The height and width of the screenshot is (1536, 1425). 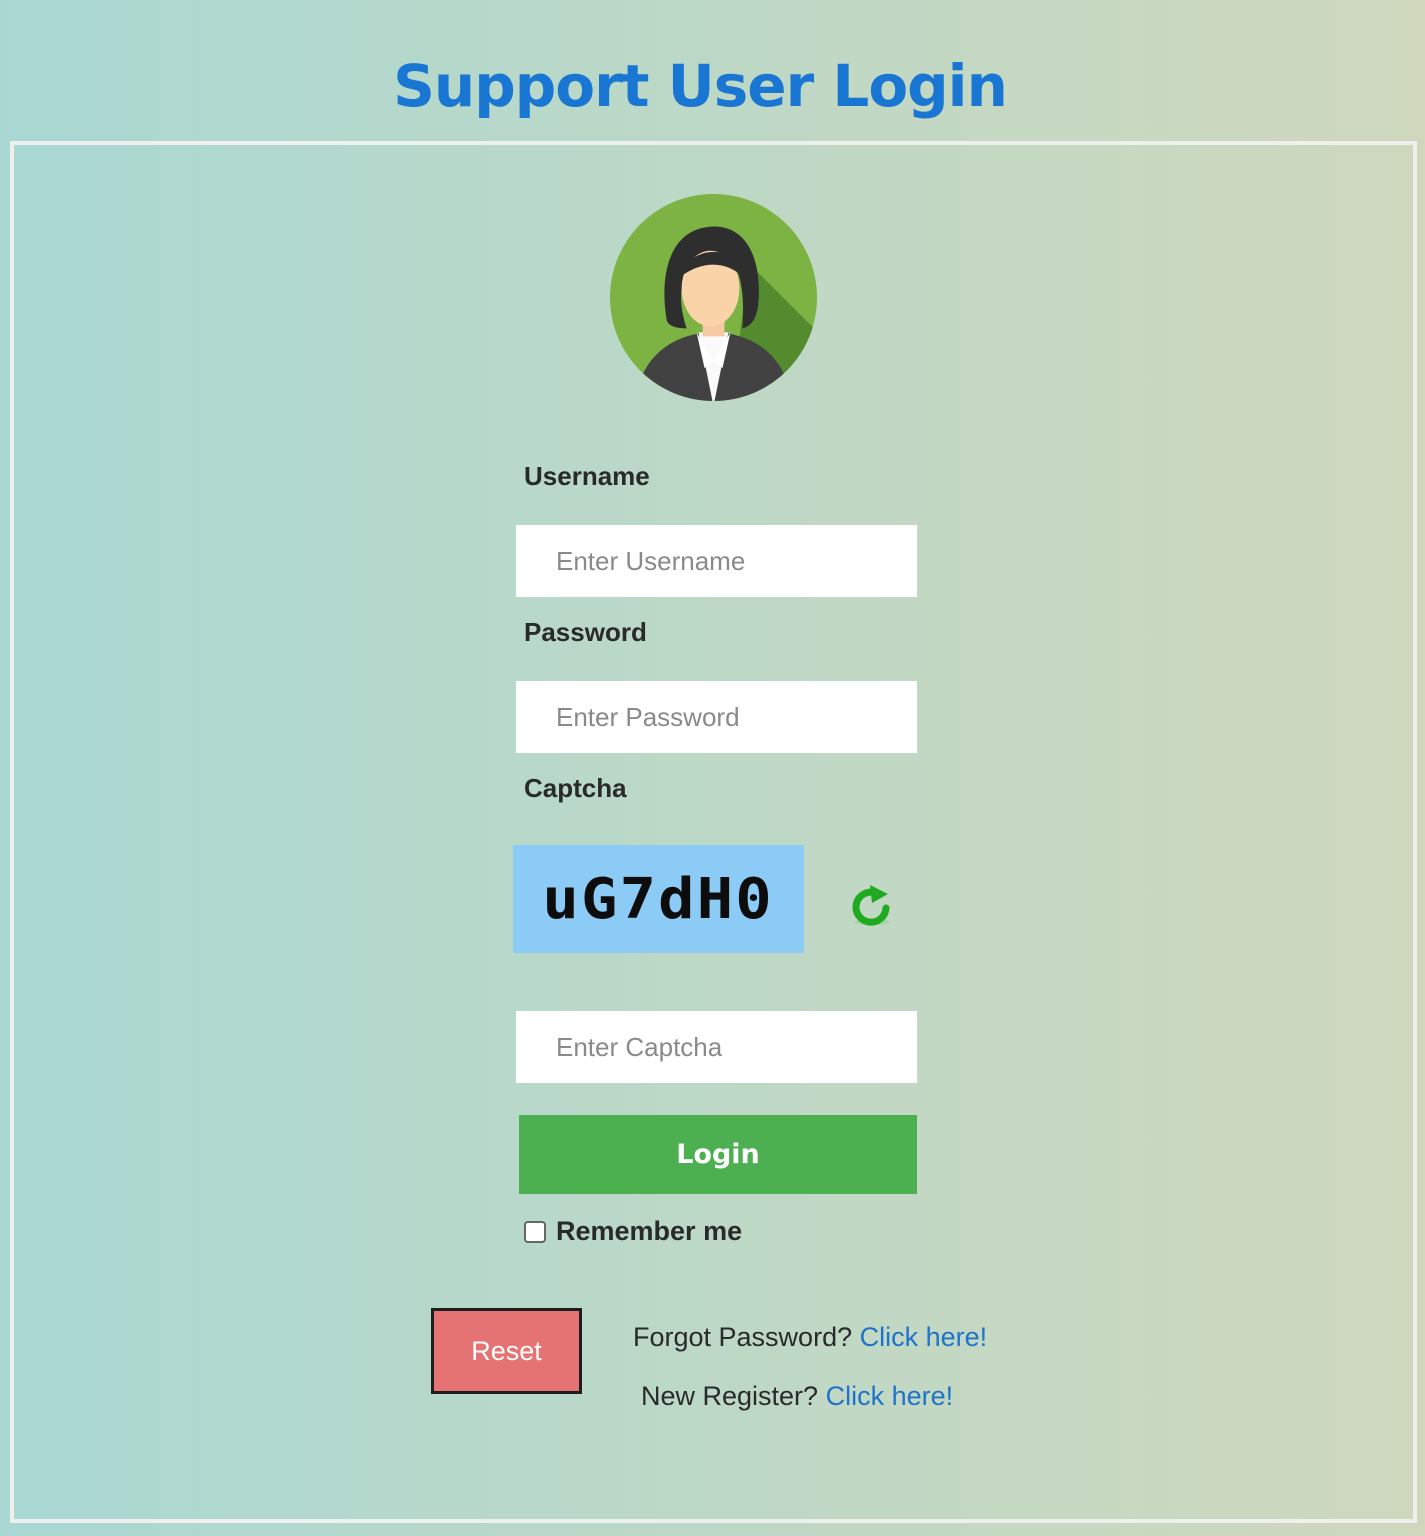 What do you see at coordinates (700, 86) in the screenshot?
I see `page-title: Support User Login` at bounding box center [700, 86].